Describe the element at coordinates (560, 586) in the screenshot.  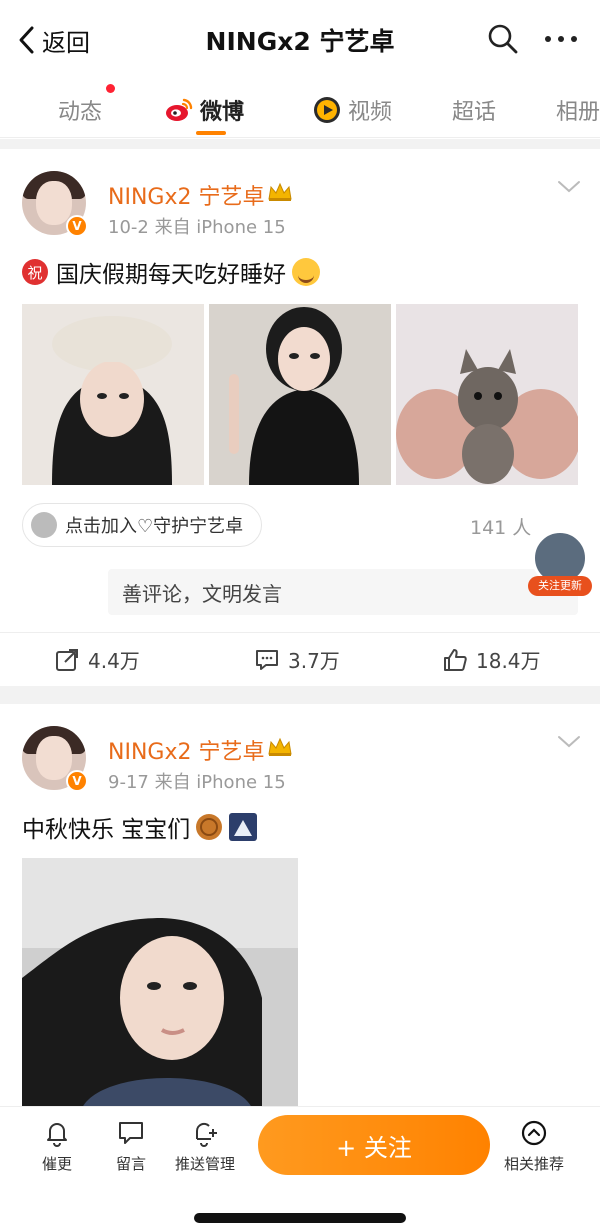
I see `follow-update-label: 关注更新` at that location.